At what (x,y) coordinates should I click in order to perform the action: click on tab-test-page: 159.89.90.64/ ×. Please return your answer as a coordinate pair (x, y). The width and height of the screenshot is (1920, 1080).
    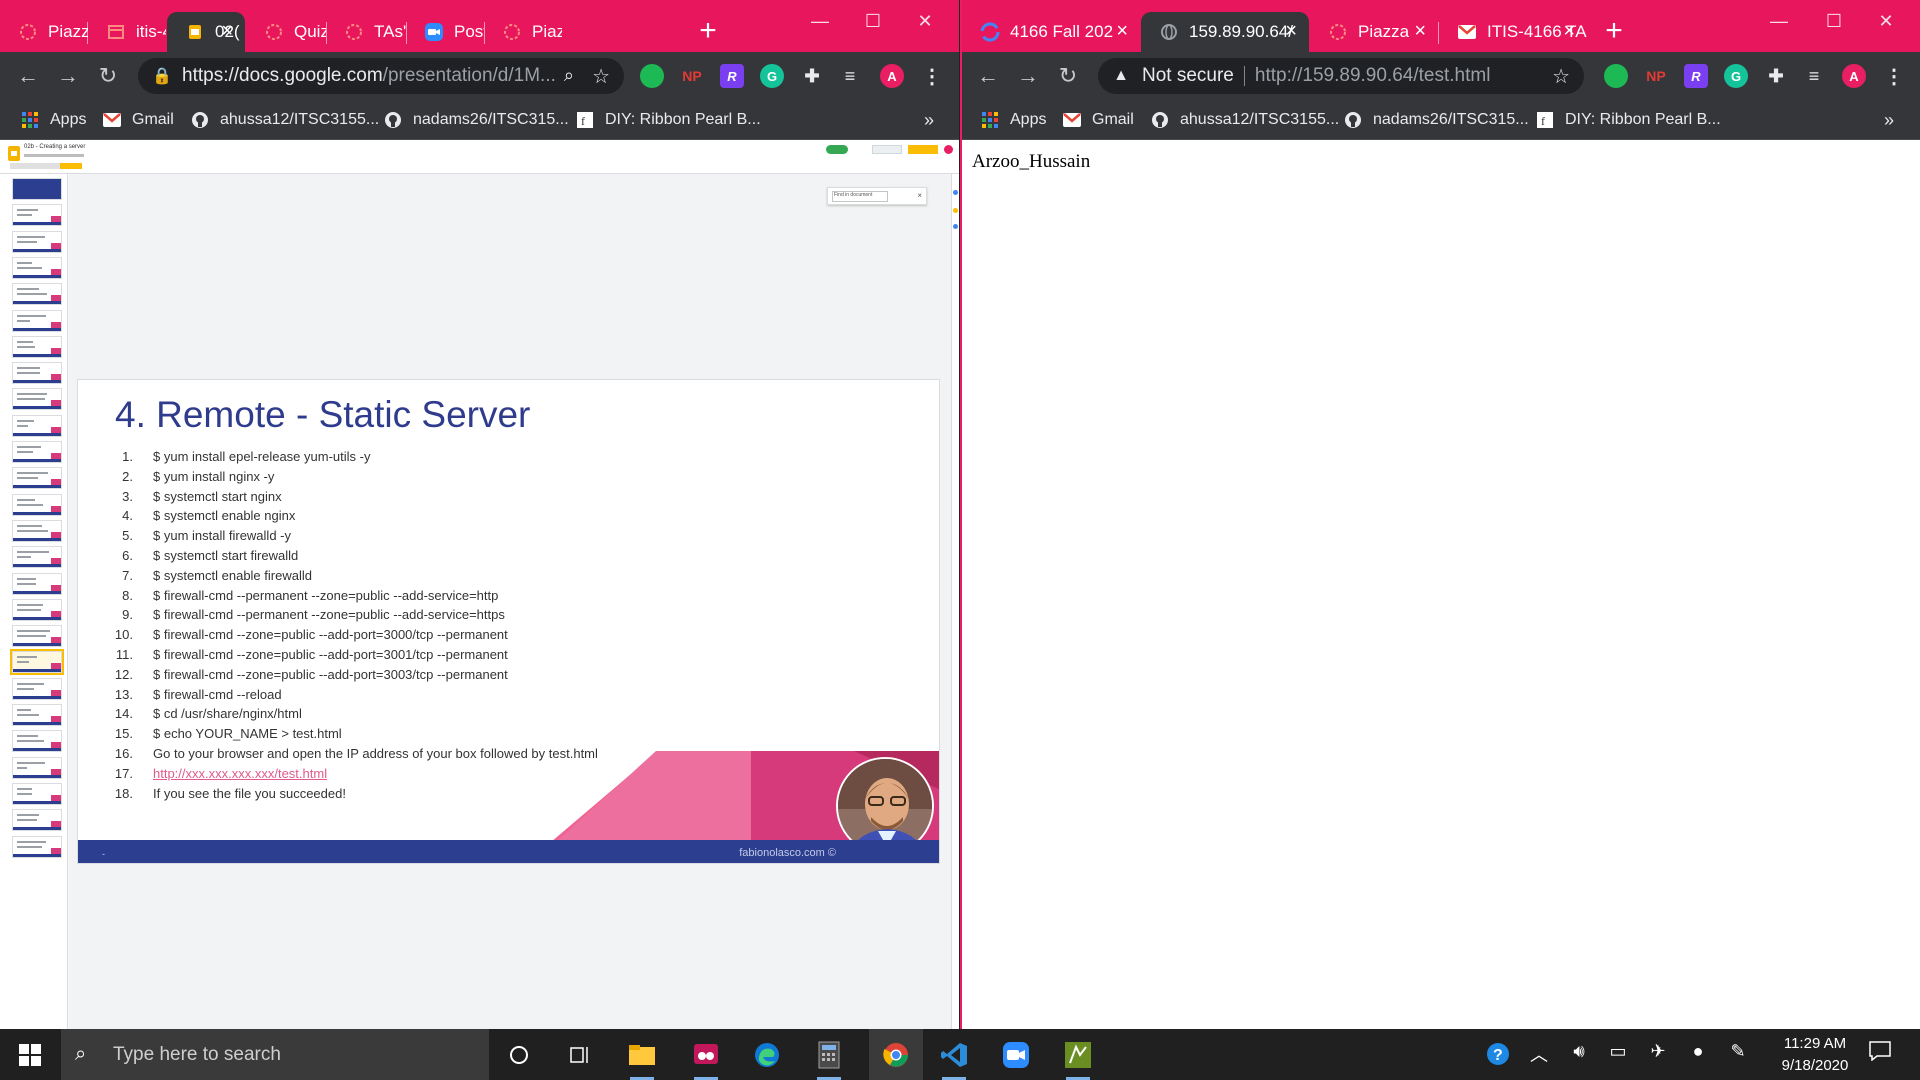
    Looking at the image, I should click on (1225, 32).